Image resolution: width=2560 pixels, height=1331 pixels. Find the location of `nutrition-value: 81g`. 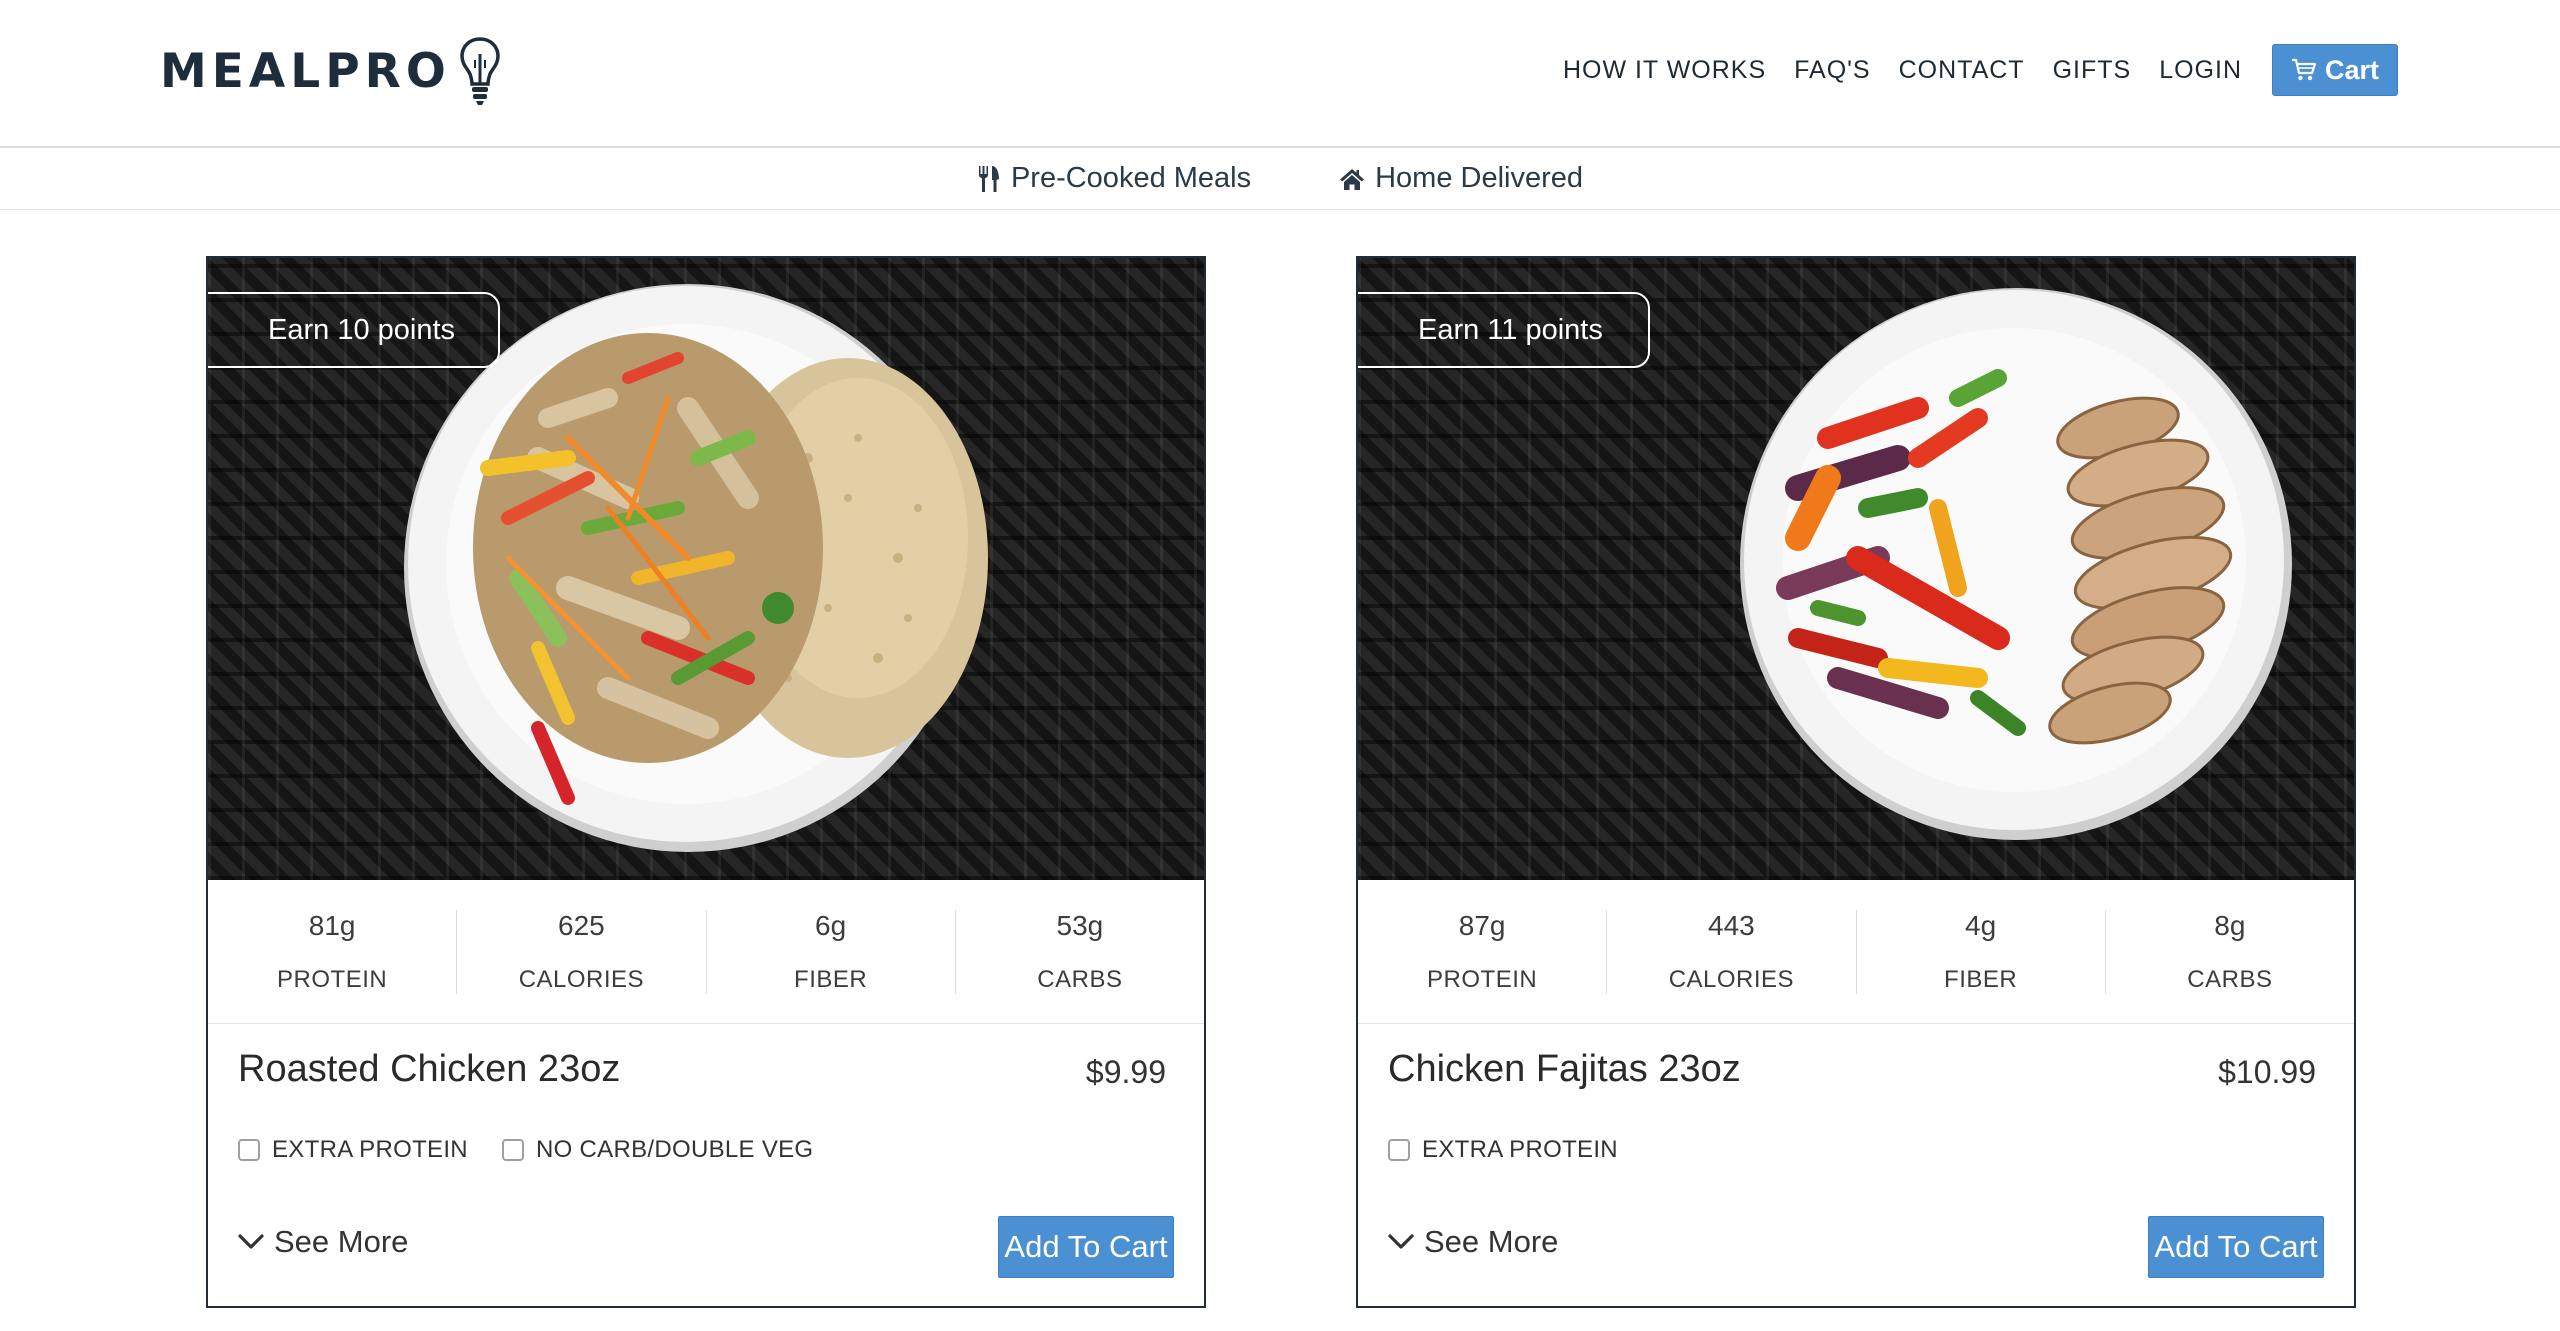

nutrition-value: 81g is located at coordinates (332, 925).